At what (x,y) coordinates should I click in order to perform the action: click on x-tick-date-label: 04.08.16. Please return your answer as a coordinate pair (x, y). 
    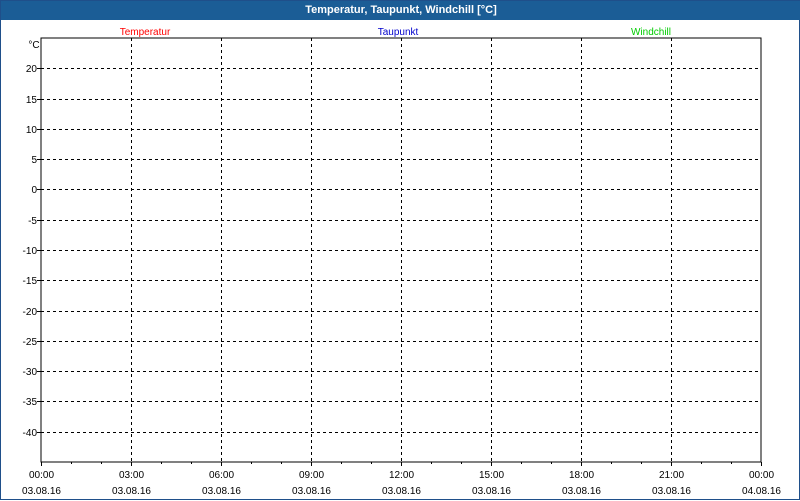
    Looking at the image, I should click on (761, 491).